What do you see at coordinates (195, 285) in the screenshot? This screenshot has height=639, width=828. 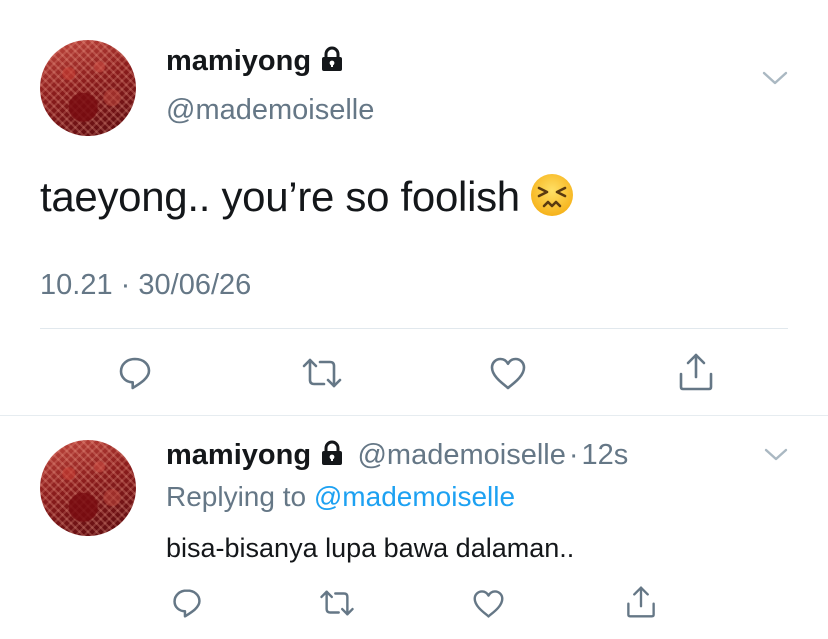 I see `tweet-date: 30/06/26` at bounding box center [195, 285].